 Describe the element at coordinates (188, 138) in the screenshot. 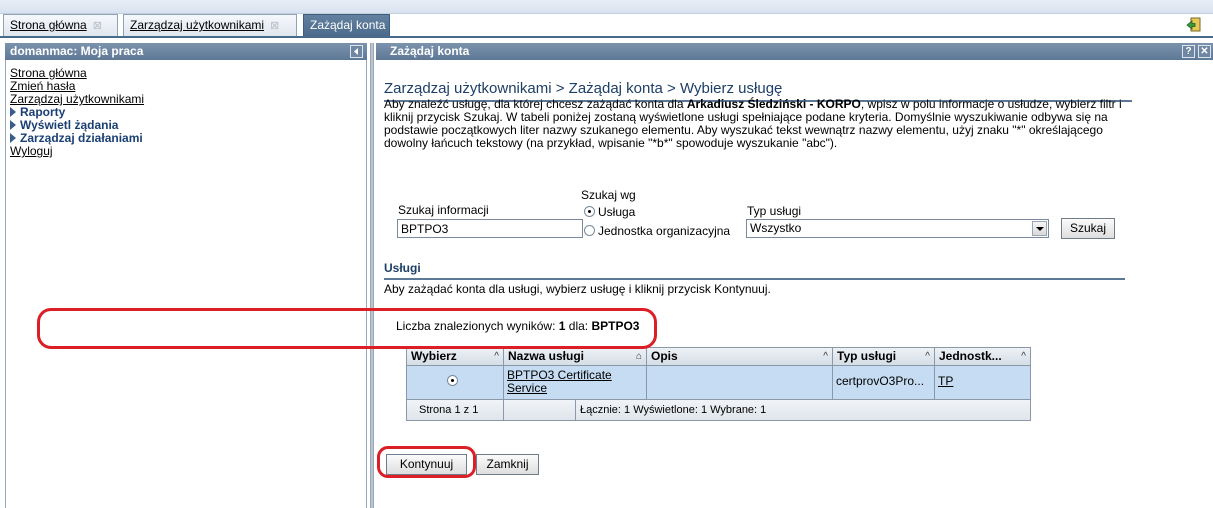

I see `nav-manage-activities: Zarządzaj działaniami` at that location.